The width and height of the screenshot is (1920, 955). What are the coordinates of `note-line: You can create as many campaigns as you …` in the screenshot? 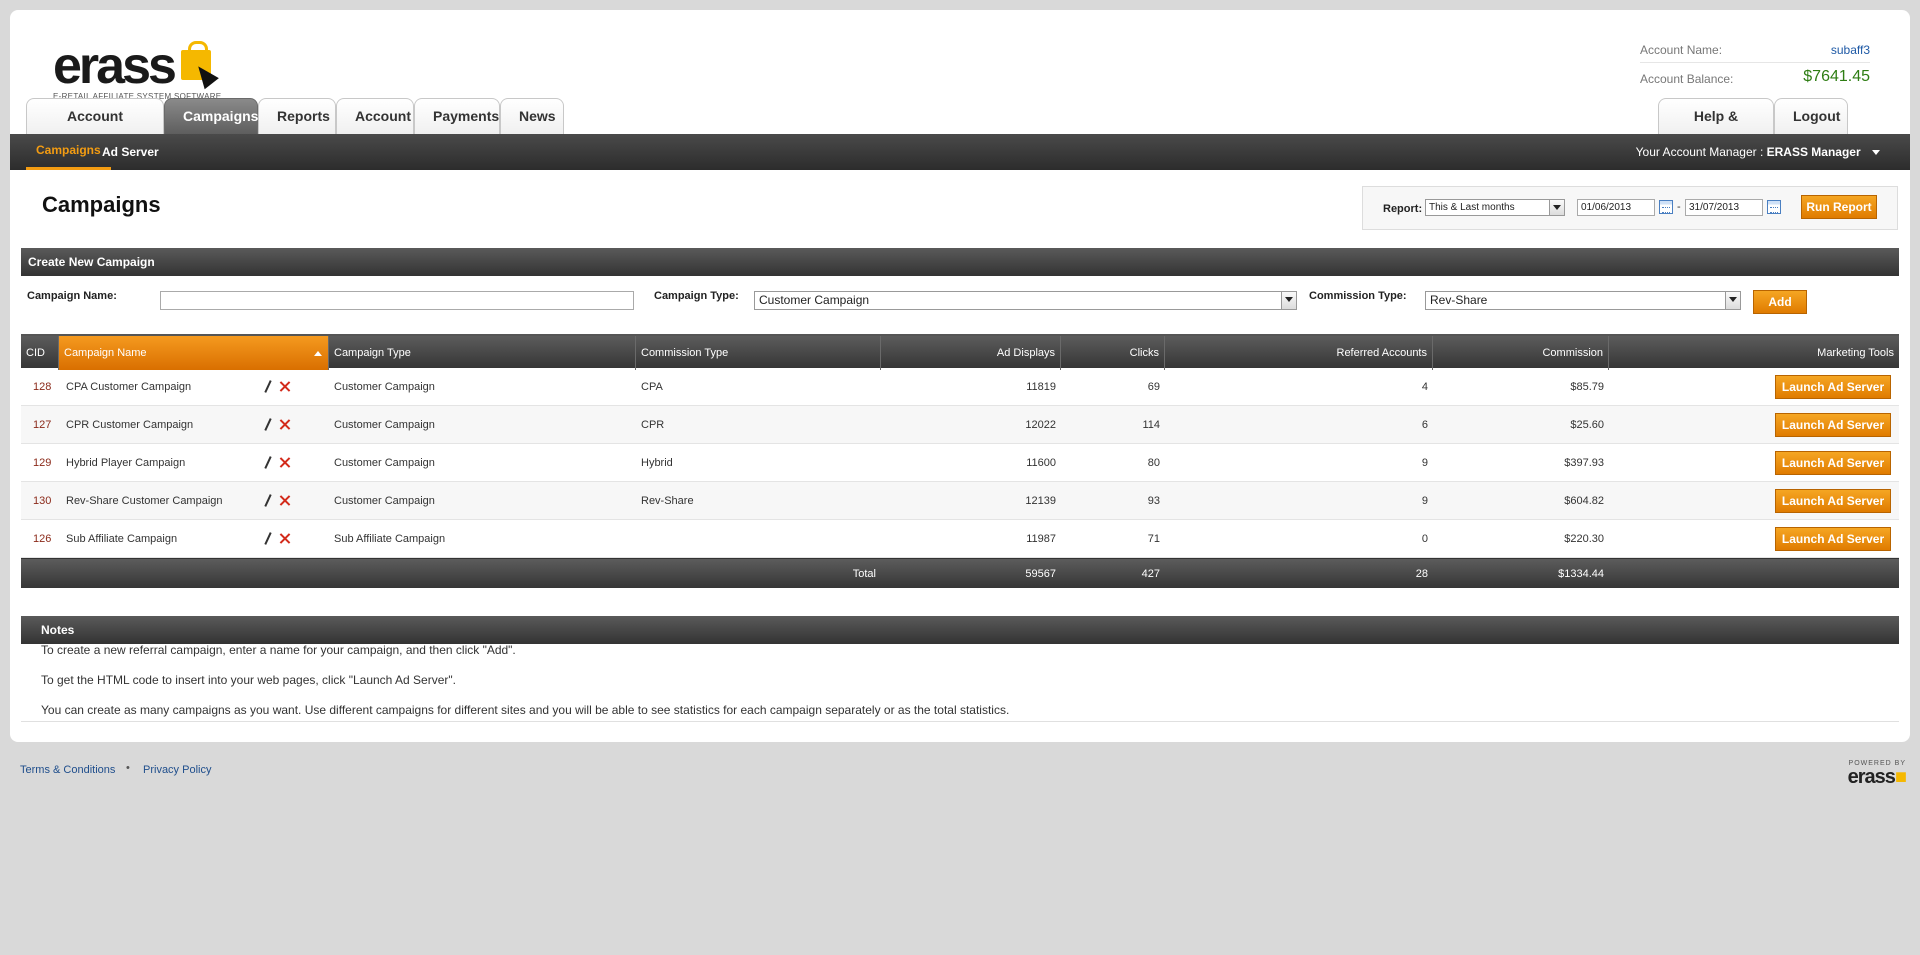 It's located at (525, 710).